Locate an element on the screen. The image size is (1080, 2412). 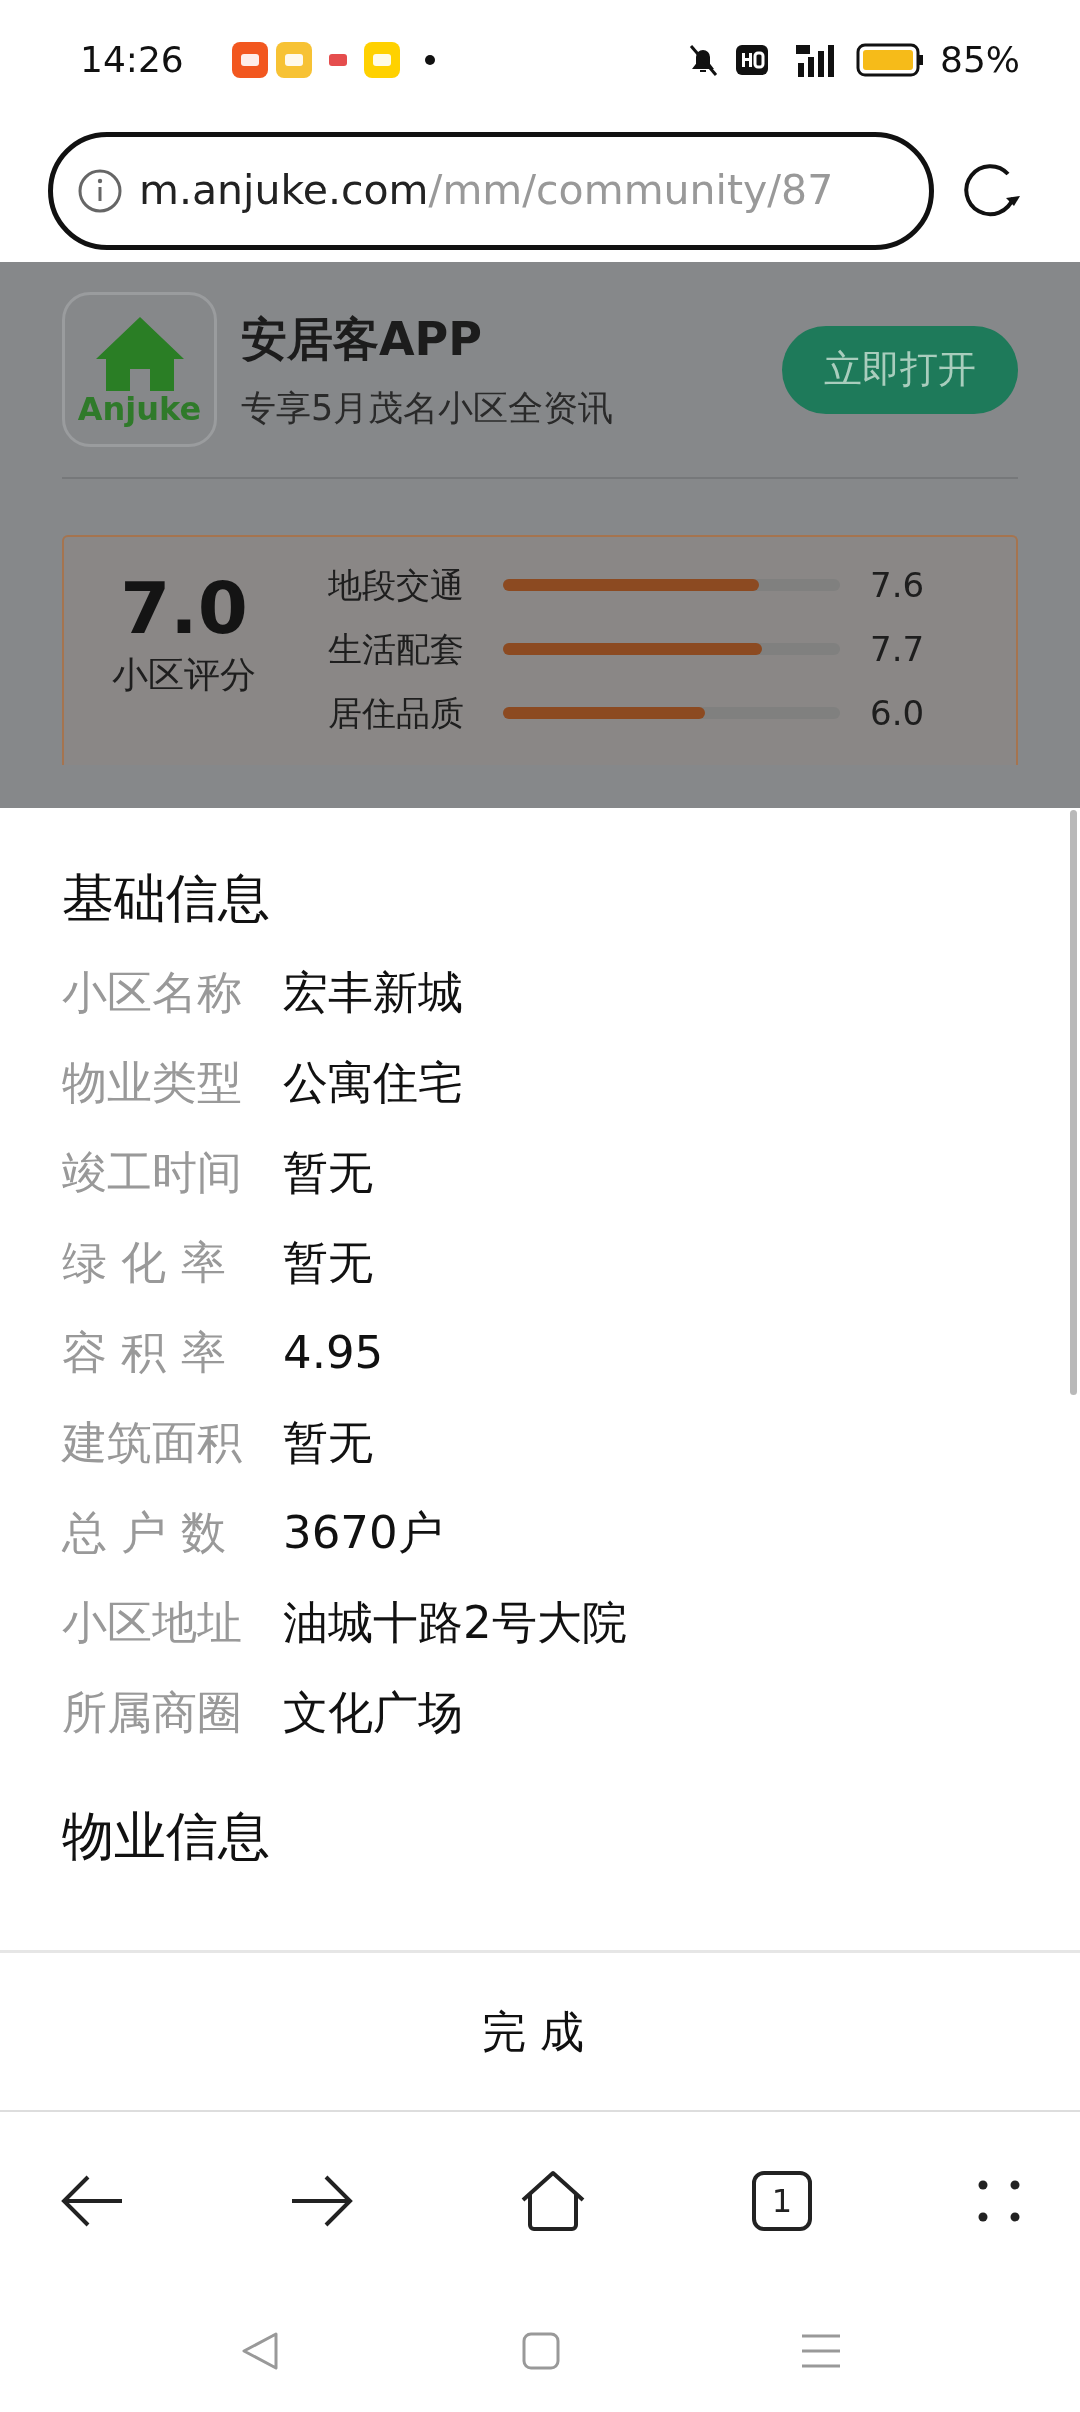
clock: 14:26 is located at coordinates (132, 60).